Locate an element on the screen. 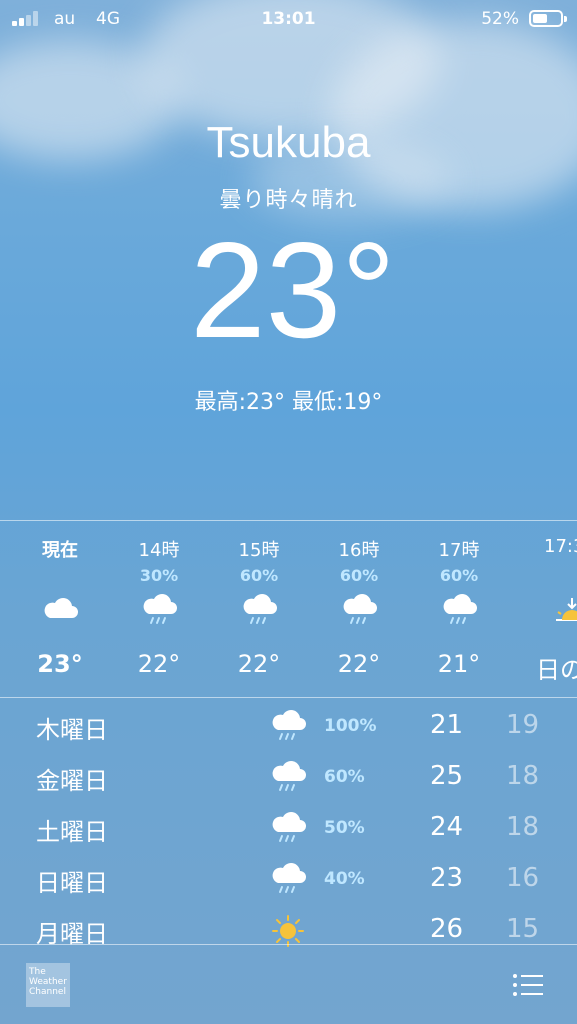 The height and width of the screenshot is (1024, 577). sunset-icon is located at coordinates (566, 609).